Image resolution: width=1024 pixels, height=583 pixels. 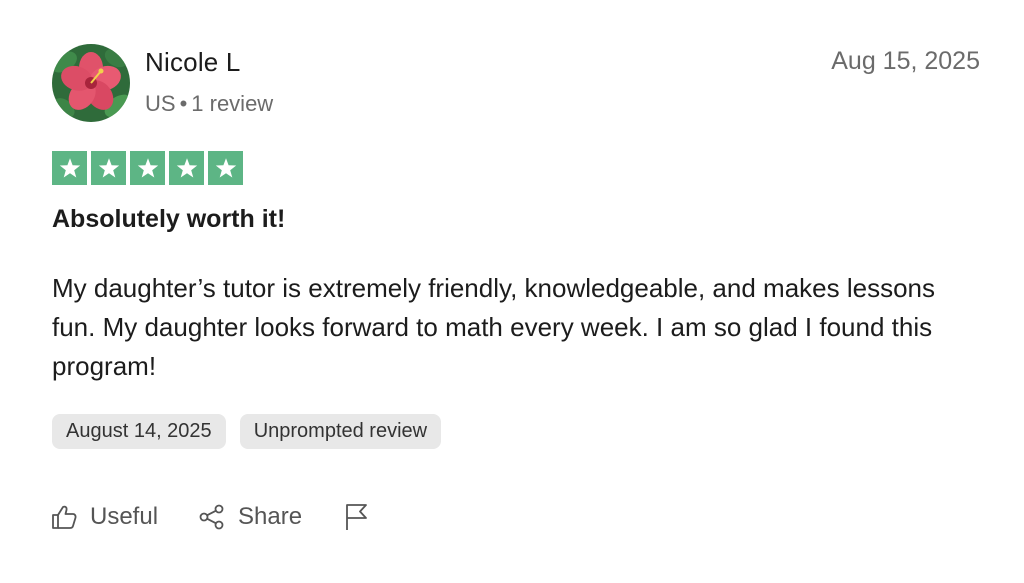 I want to click on share-label: Share, so click(x=270, y=516).